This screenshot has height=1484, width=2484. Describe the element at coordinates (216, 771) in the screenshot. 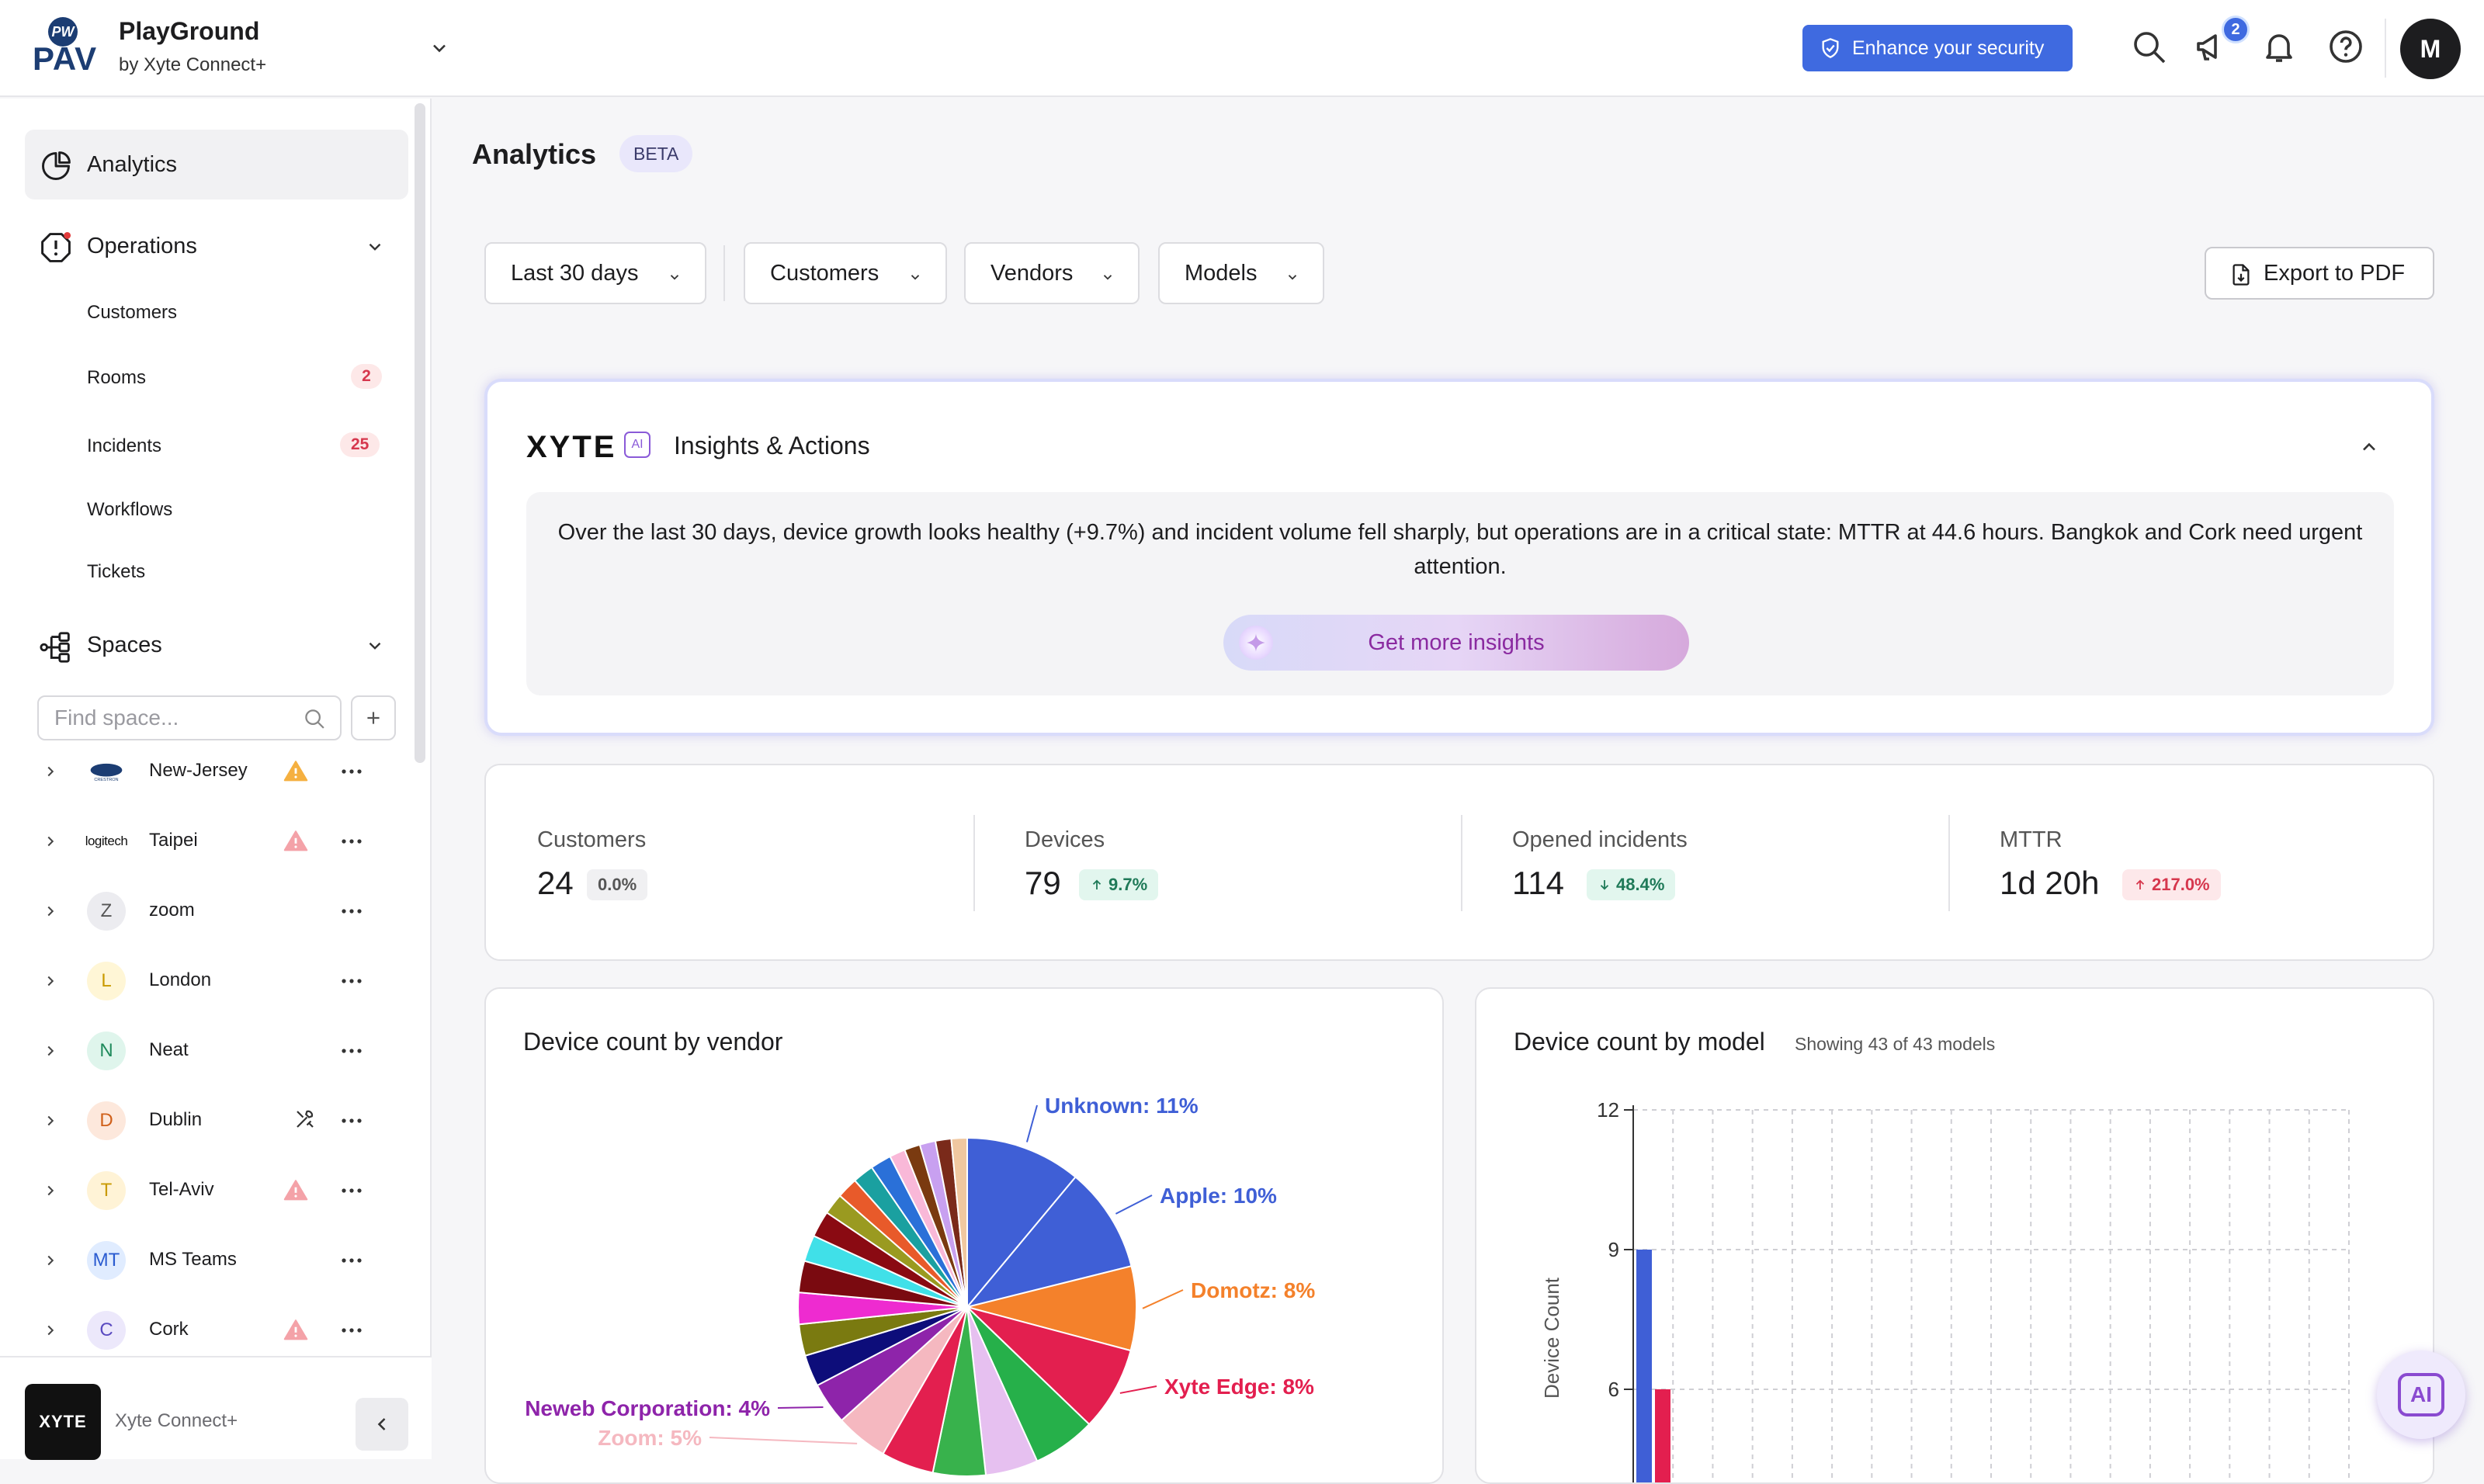

I see `space-item: CRESTRON New-Jersey` at that location.